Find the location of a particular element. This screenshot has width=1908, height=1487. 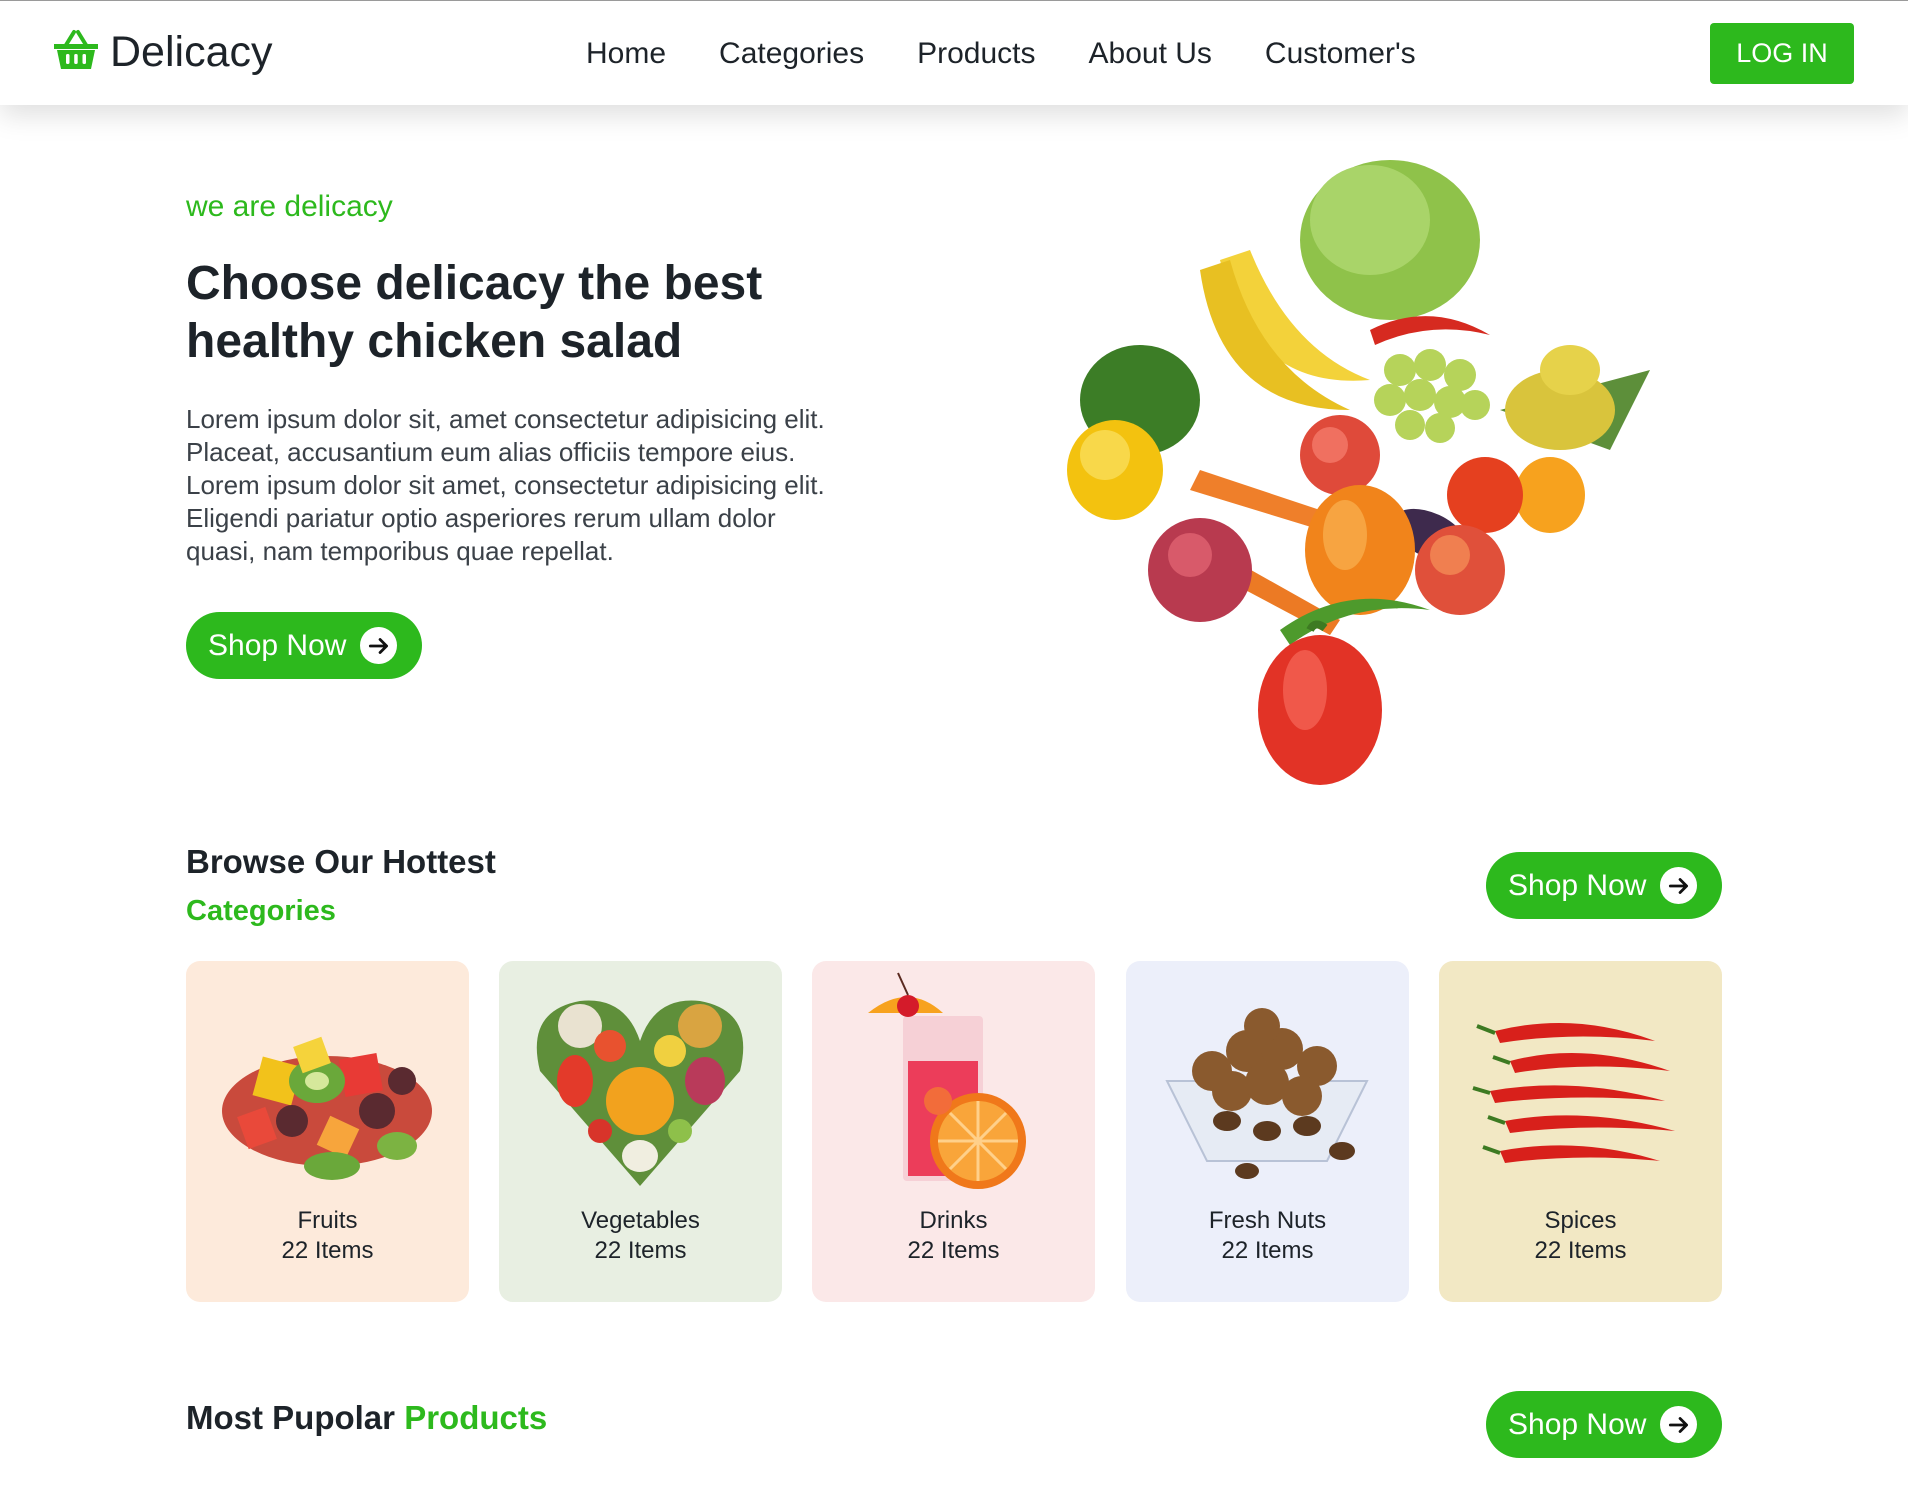

nav-about-us: About Us is located at coordinates (1150, 54).